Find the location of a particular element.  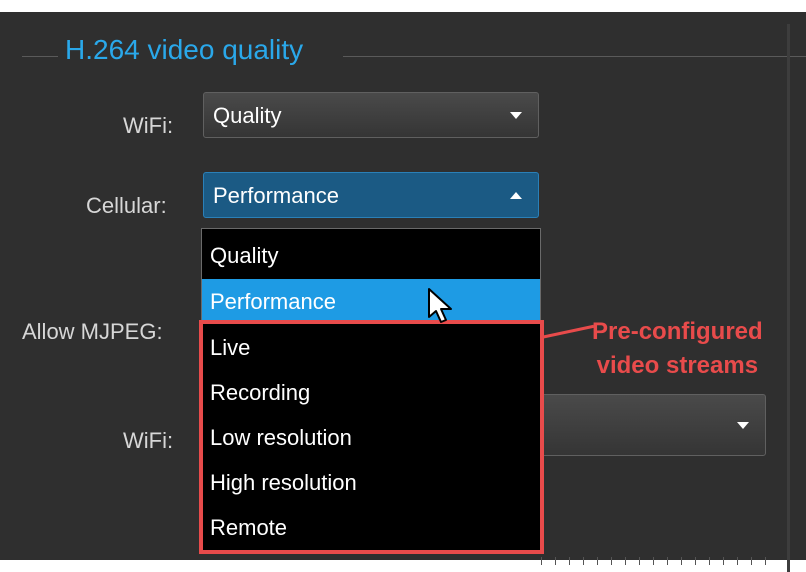

callout-line-2: video streams is located at coordinates (677, 365).